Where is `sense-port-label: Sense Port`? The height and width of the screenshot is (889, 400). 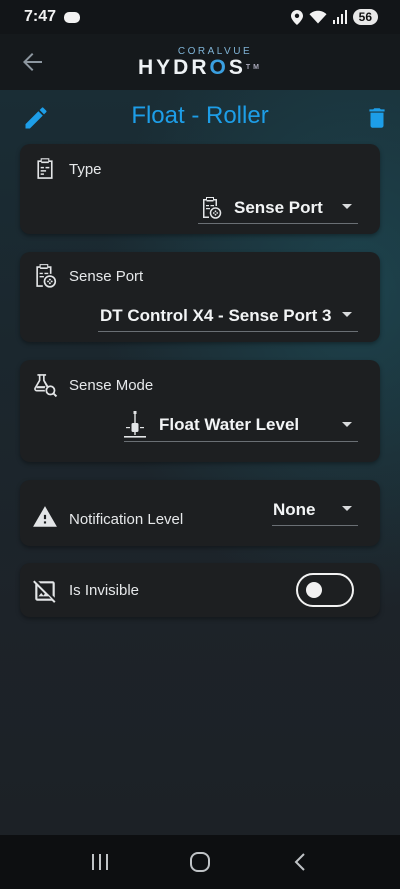 sense-port-label: Sense Port is located at coordinates (106, 276).